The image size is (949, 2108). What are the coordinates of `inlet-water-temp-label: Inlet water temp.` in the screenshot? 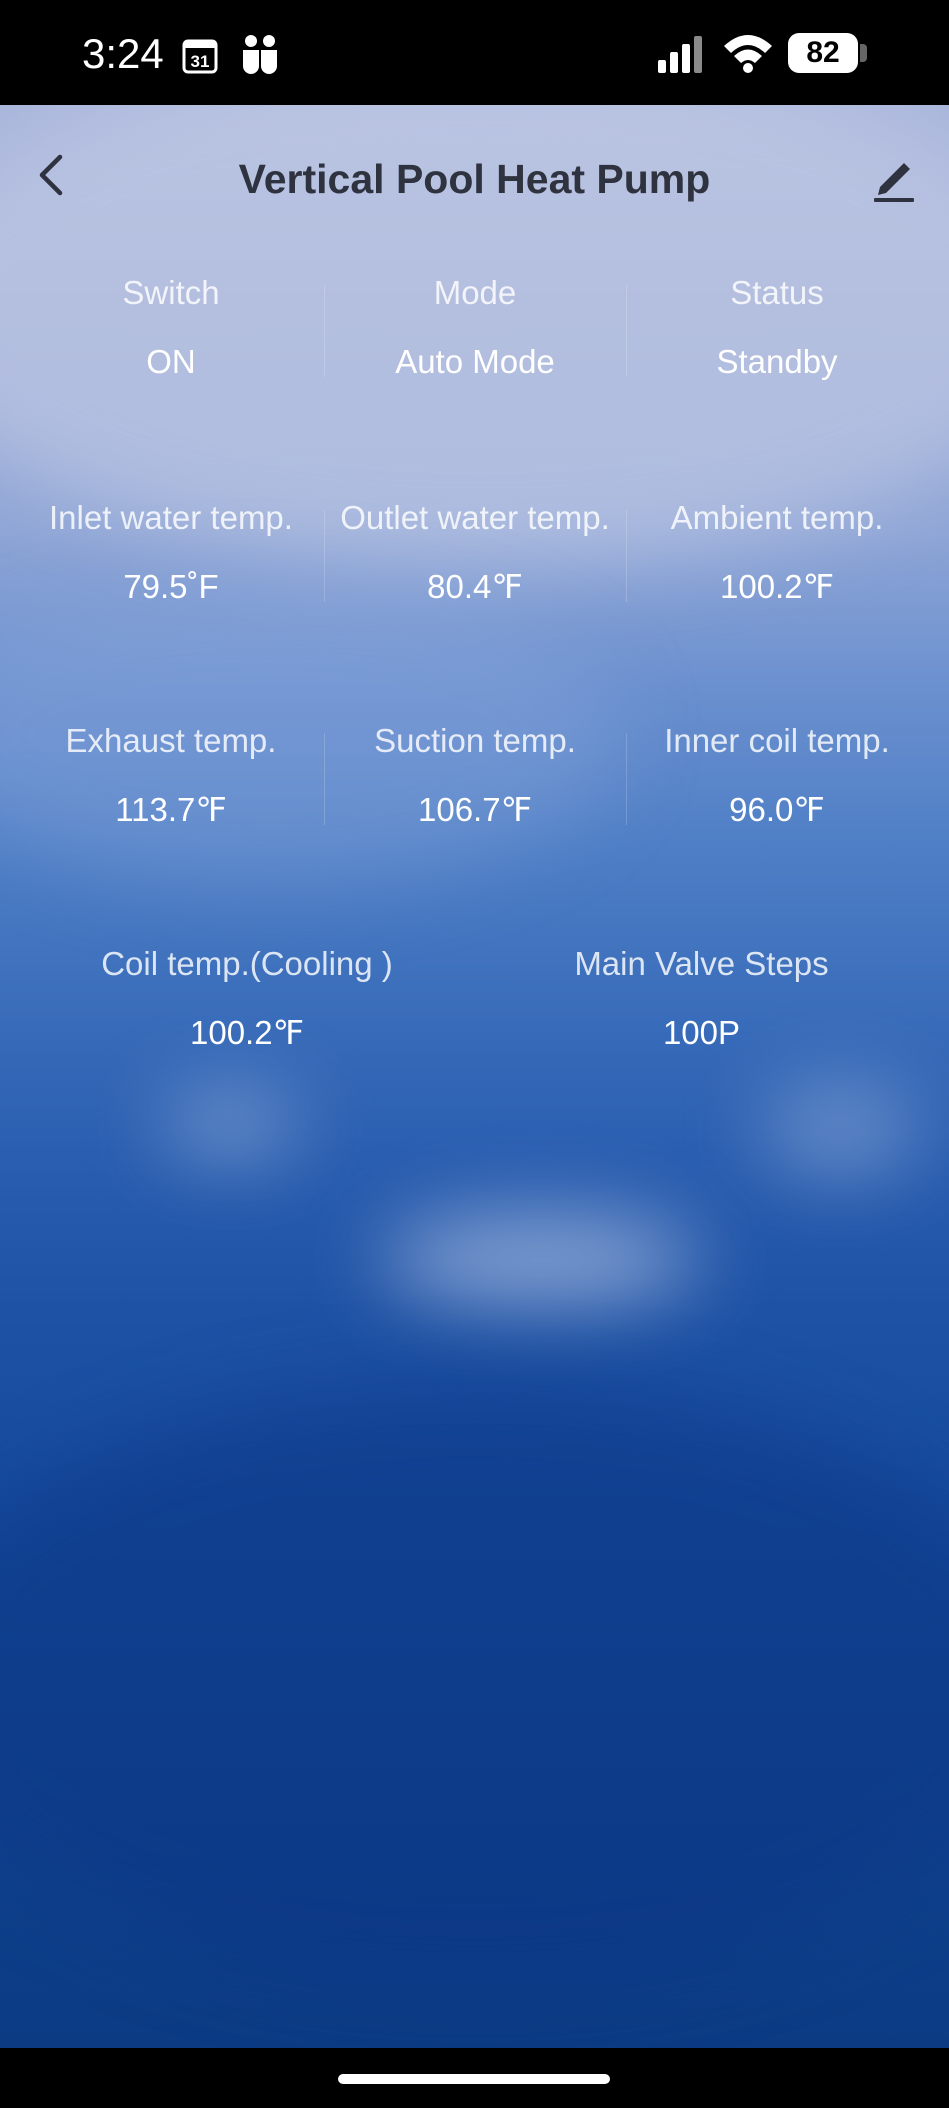 It's located at (171, 517).